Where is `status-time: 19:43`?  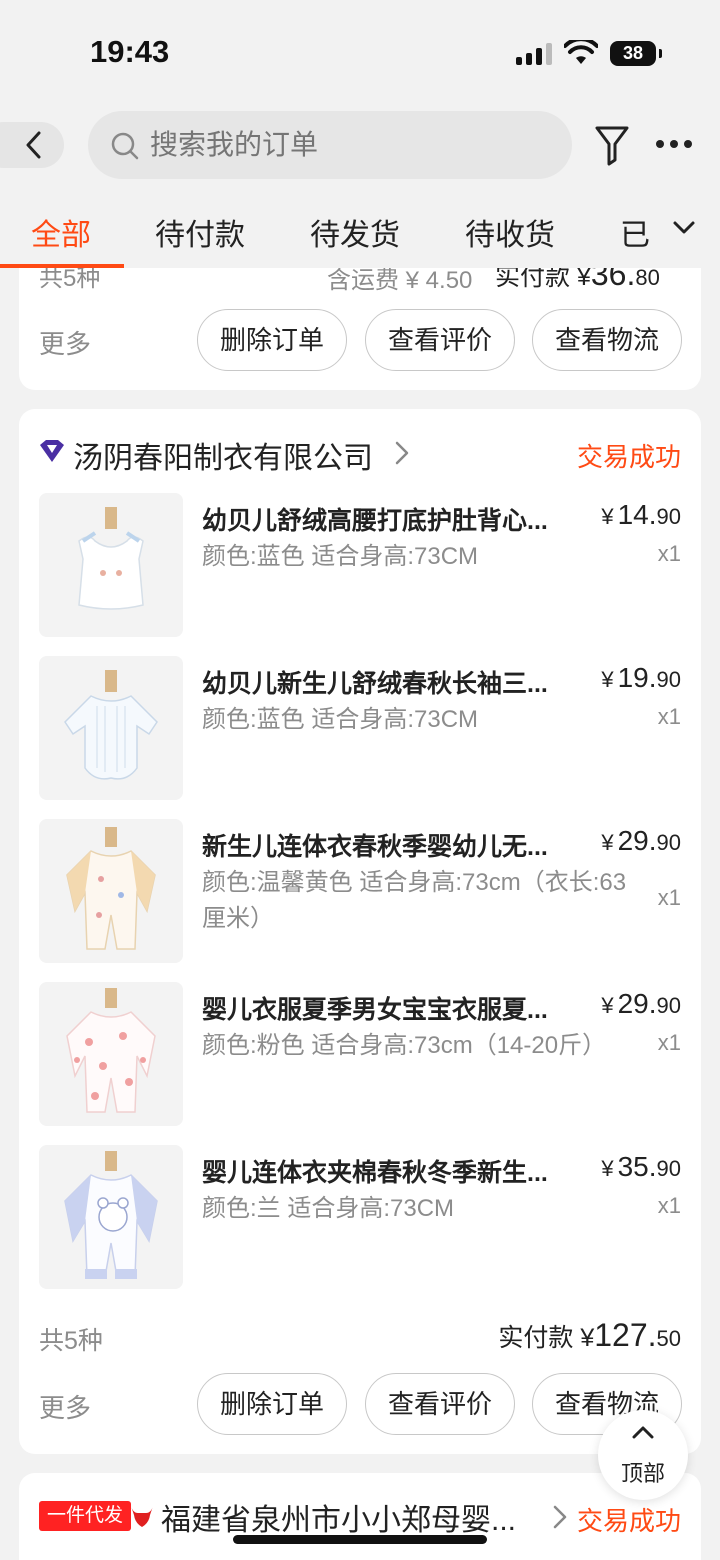
status-time: 19:43 is located at coordinates (130, 51).